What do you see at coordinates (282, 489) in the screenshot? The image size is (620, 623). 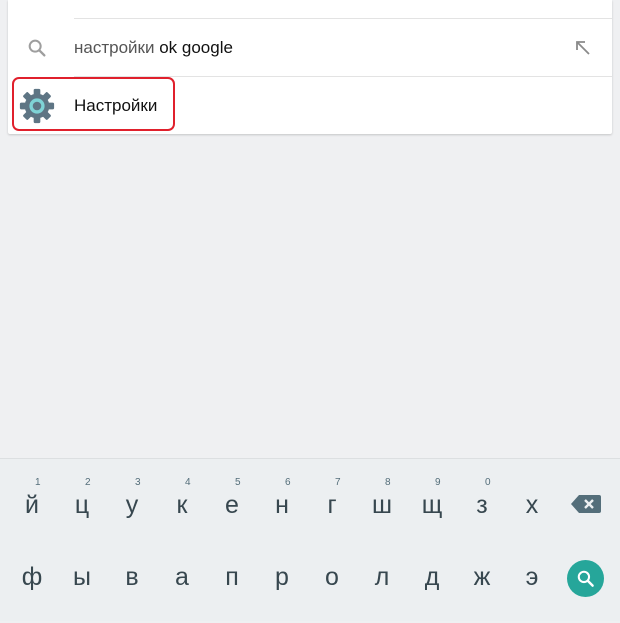 I see `key-6: 6н` at bounding box center [282, 489].